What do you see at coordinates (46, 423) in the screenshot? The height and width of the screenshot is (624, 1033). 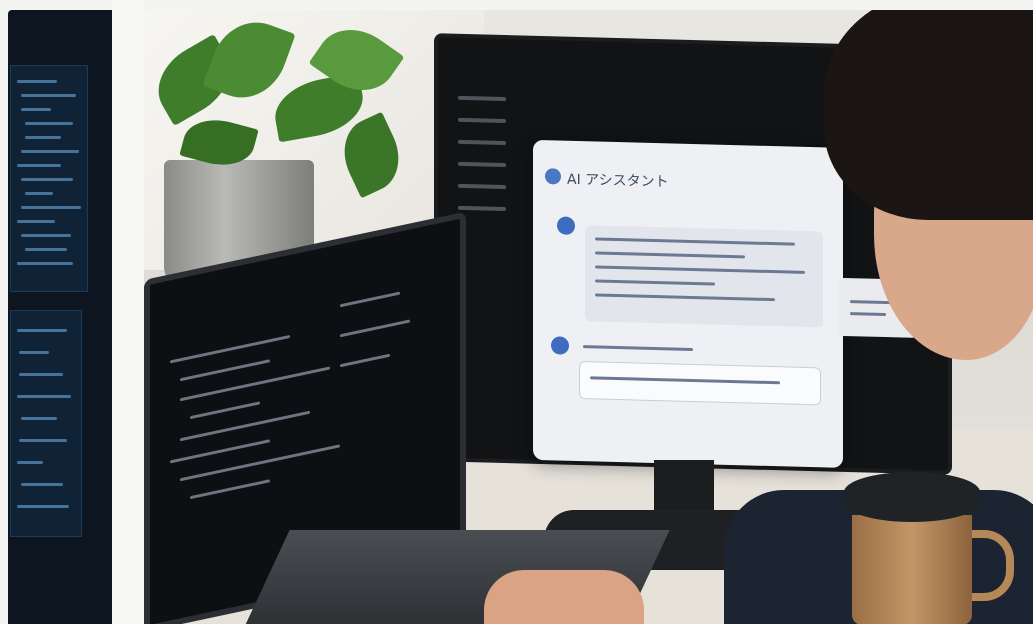 I see `code-screen-bottom` at bounding box center [46, 423].